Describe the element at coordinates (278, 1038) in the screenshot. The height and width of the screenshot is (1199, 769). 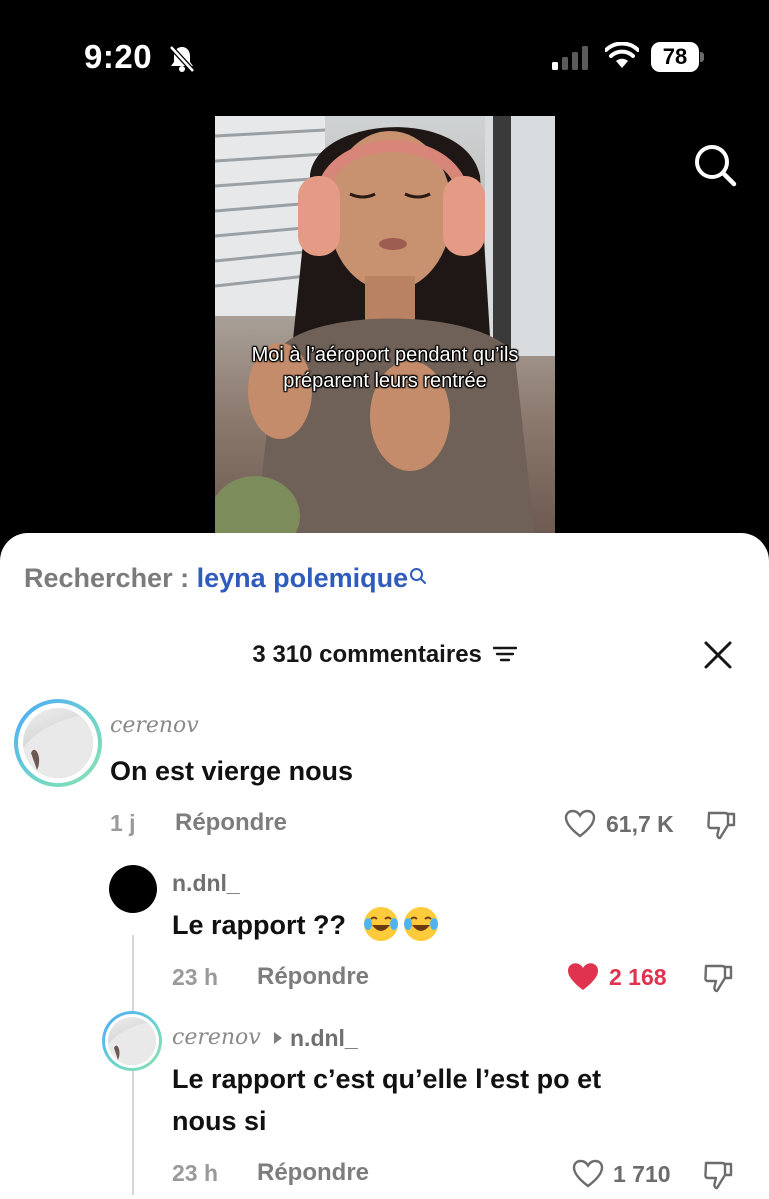
I see `reply-arrow-icon` at that location.